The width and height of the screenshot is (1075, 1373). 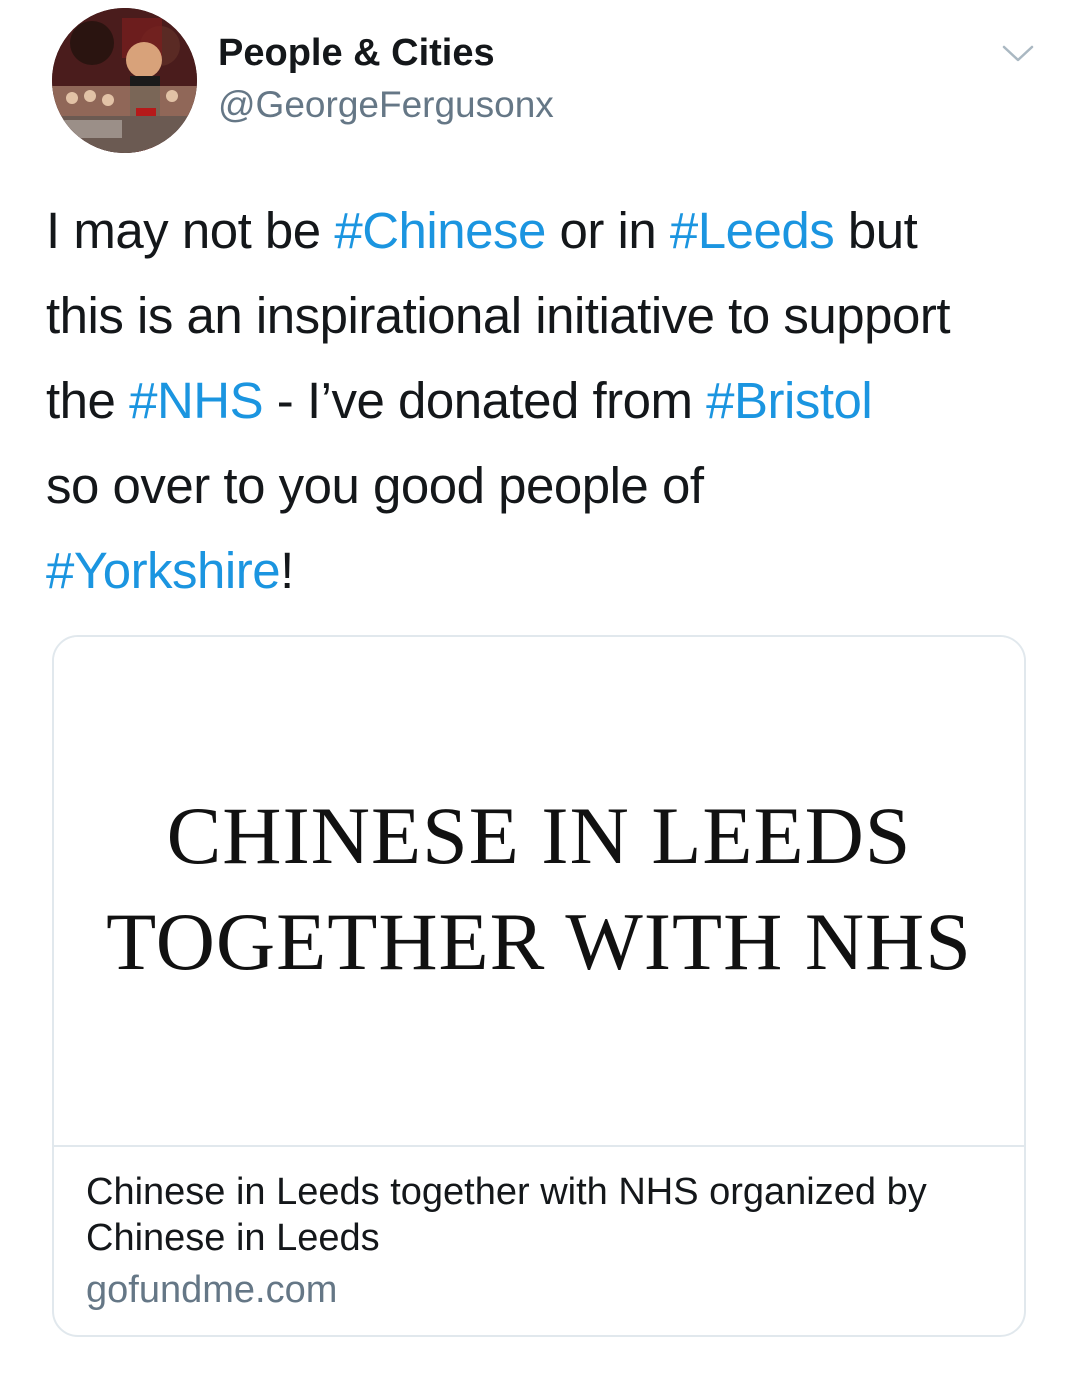 What do you see at coordinates (539, 941) in the screenshot?
I see `card-image-line-2: TOGETHER WITH NHS` at bounding box center [539, 941].